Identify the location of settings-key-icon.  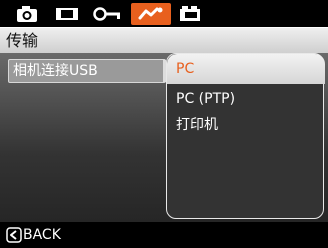
(106, 14).